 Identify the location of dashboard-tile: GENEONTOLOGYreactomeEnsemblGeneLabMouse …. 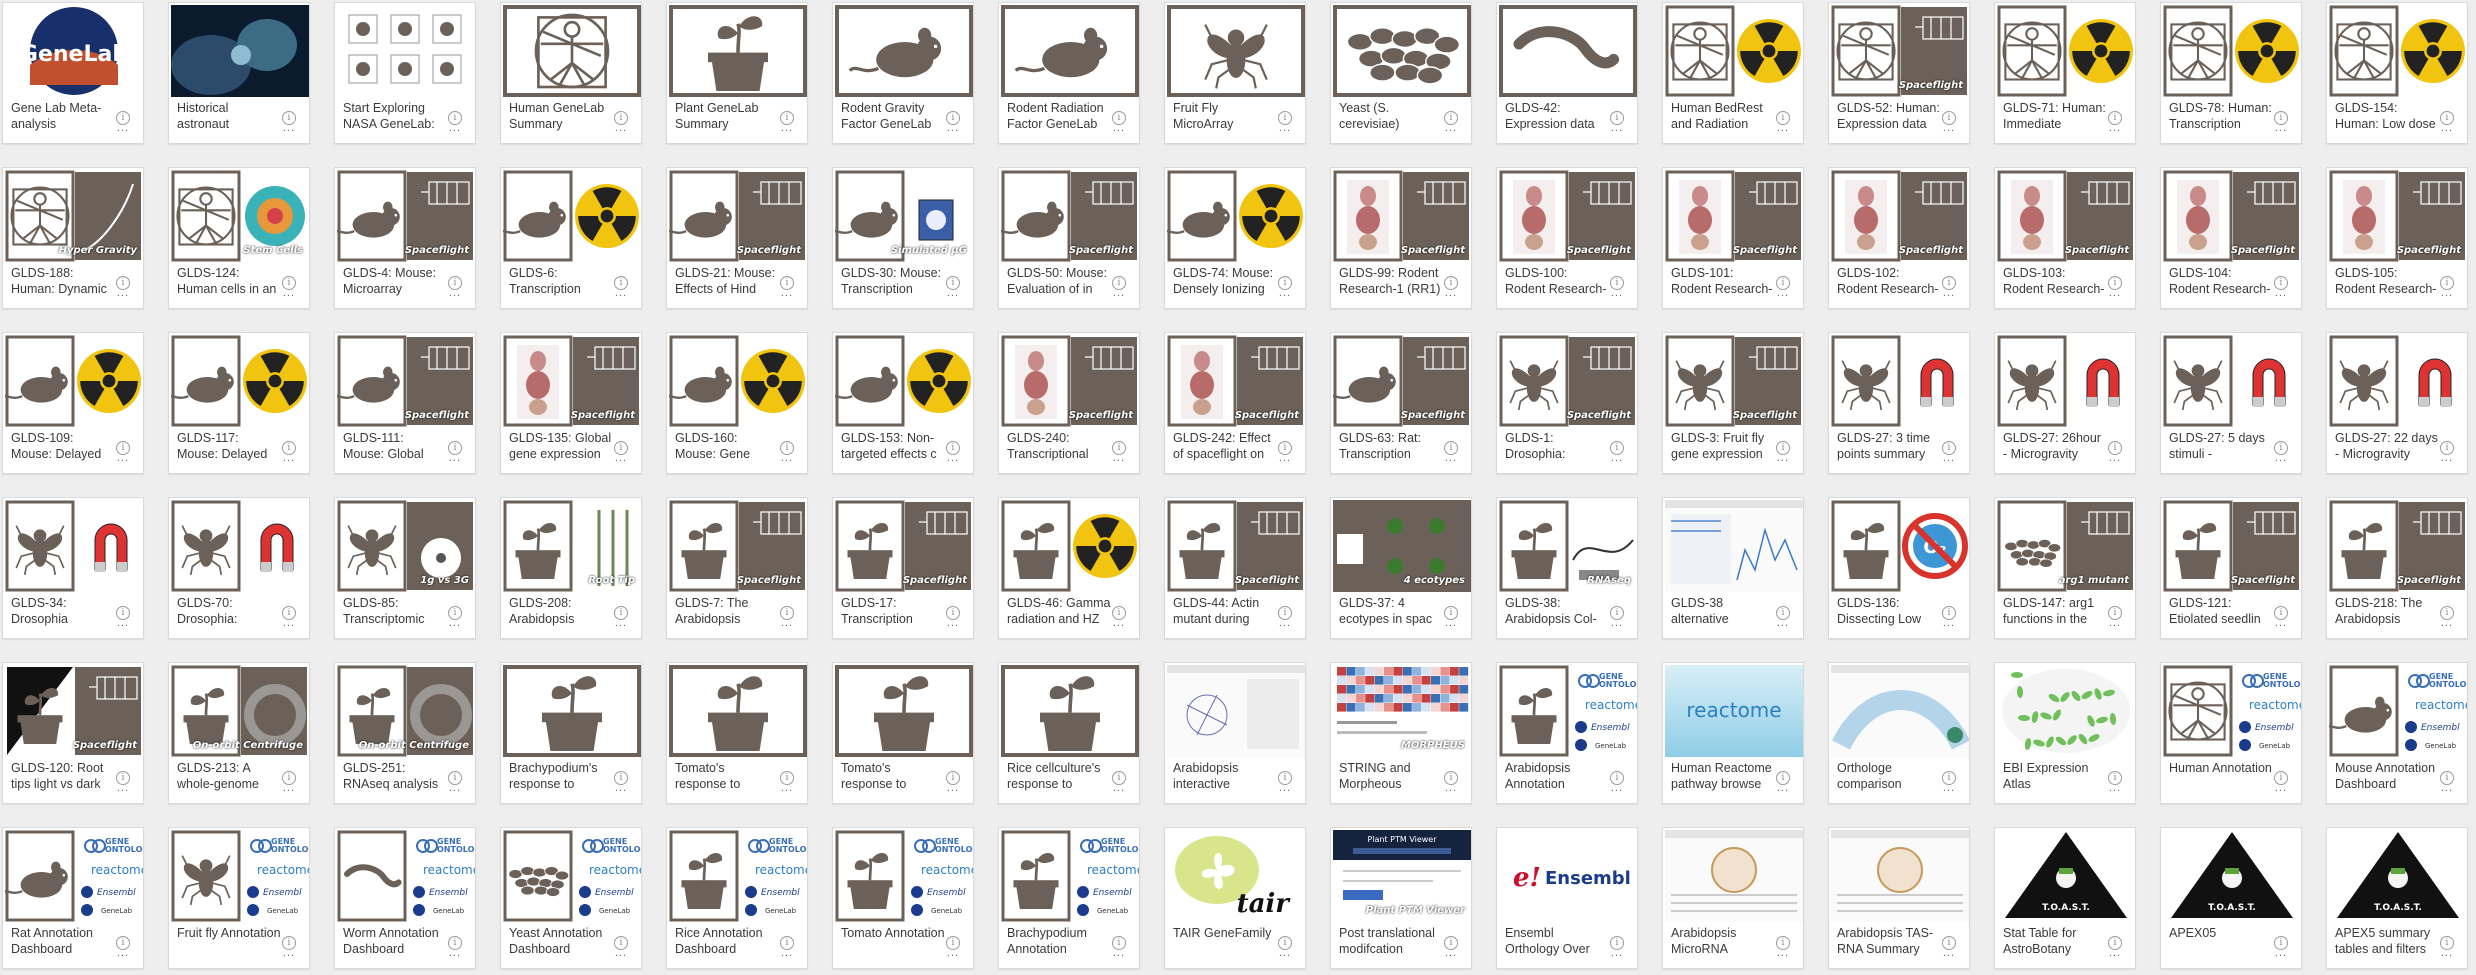
(2397, 733).